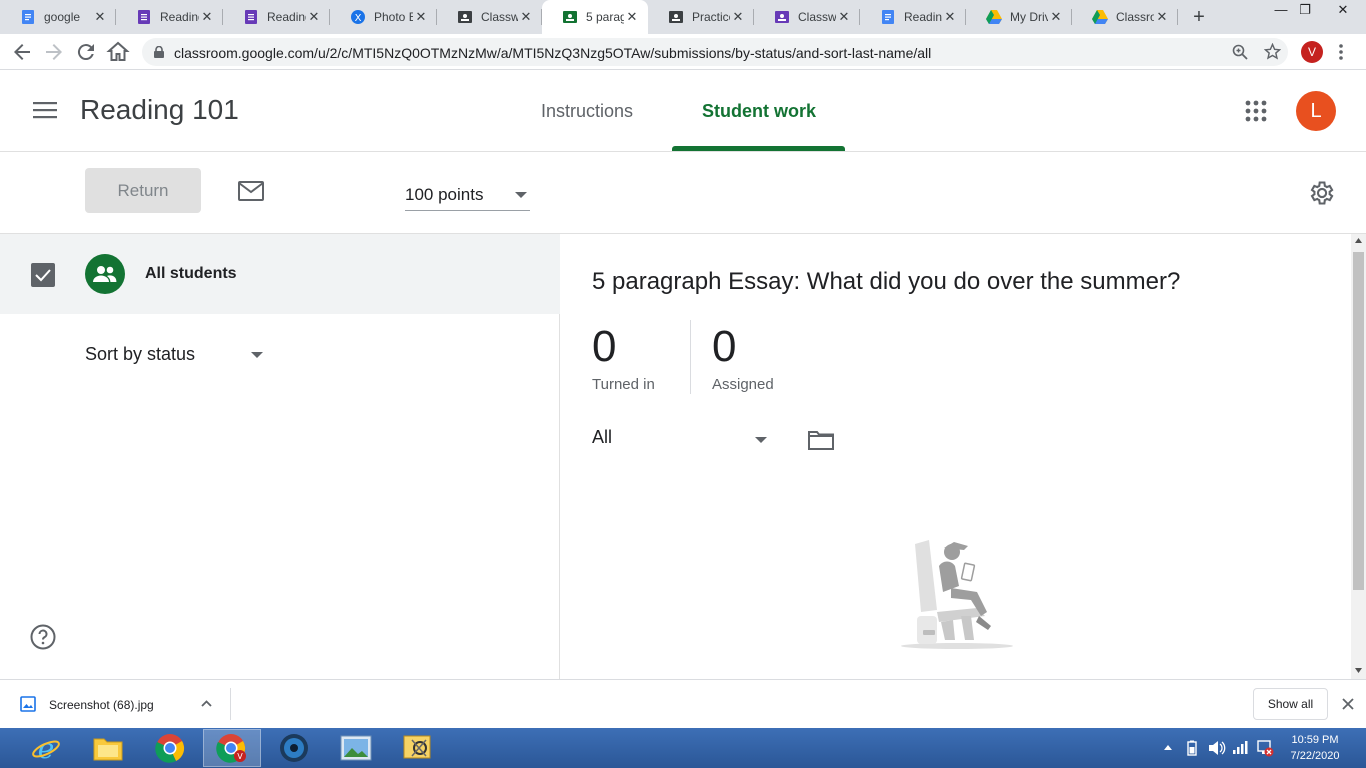  I want to click on download-file-name: Screenshot (68).jpg, so click(101, 705).